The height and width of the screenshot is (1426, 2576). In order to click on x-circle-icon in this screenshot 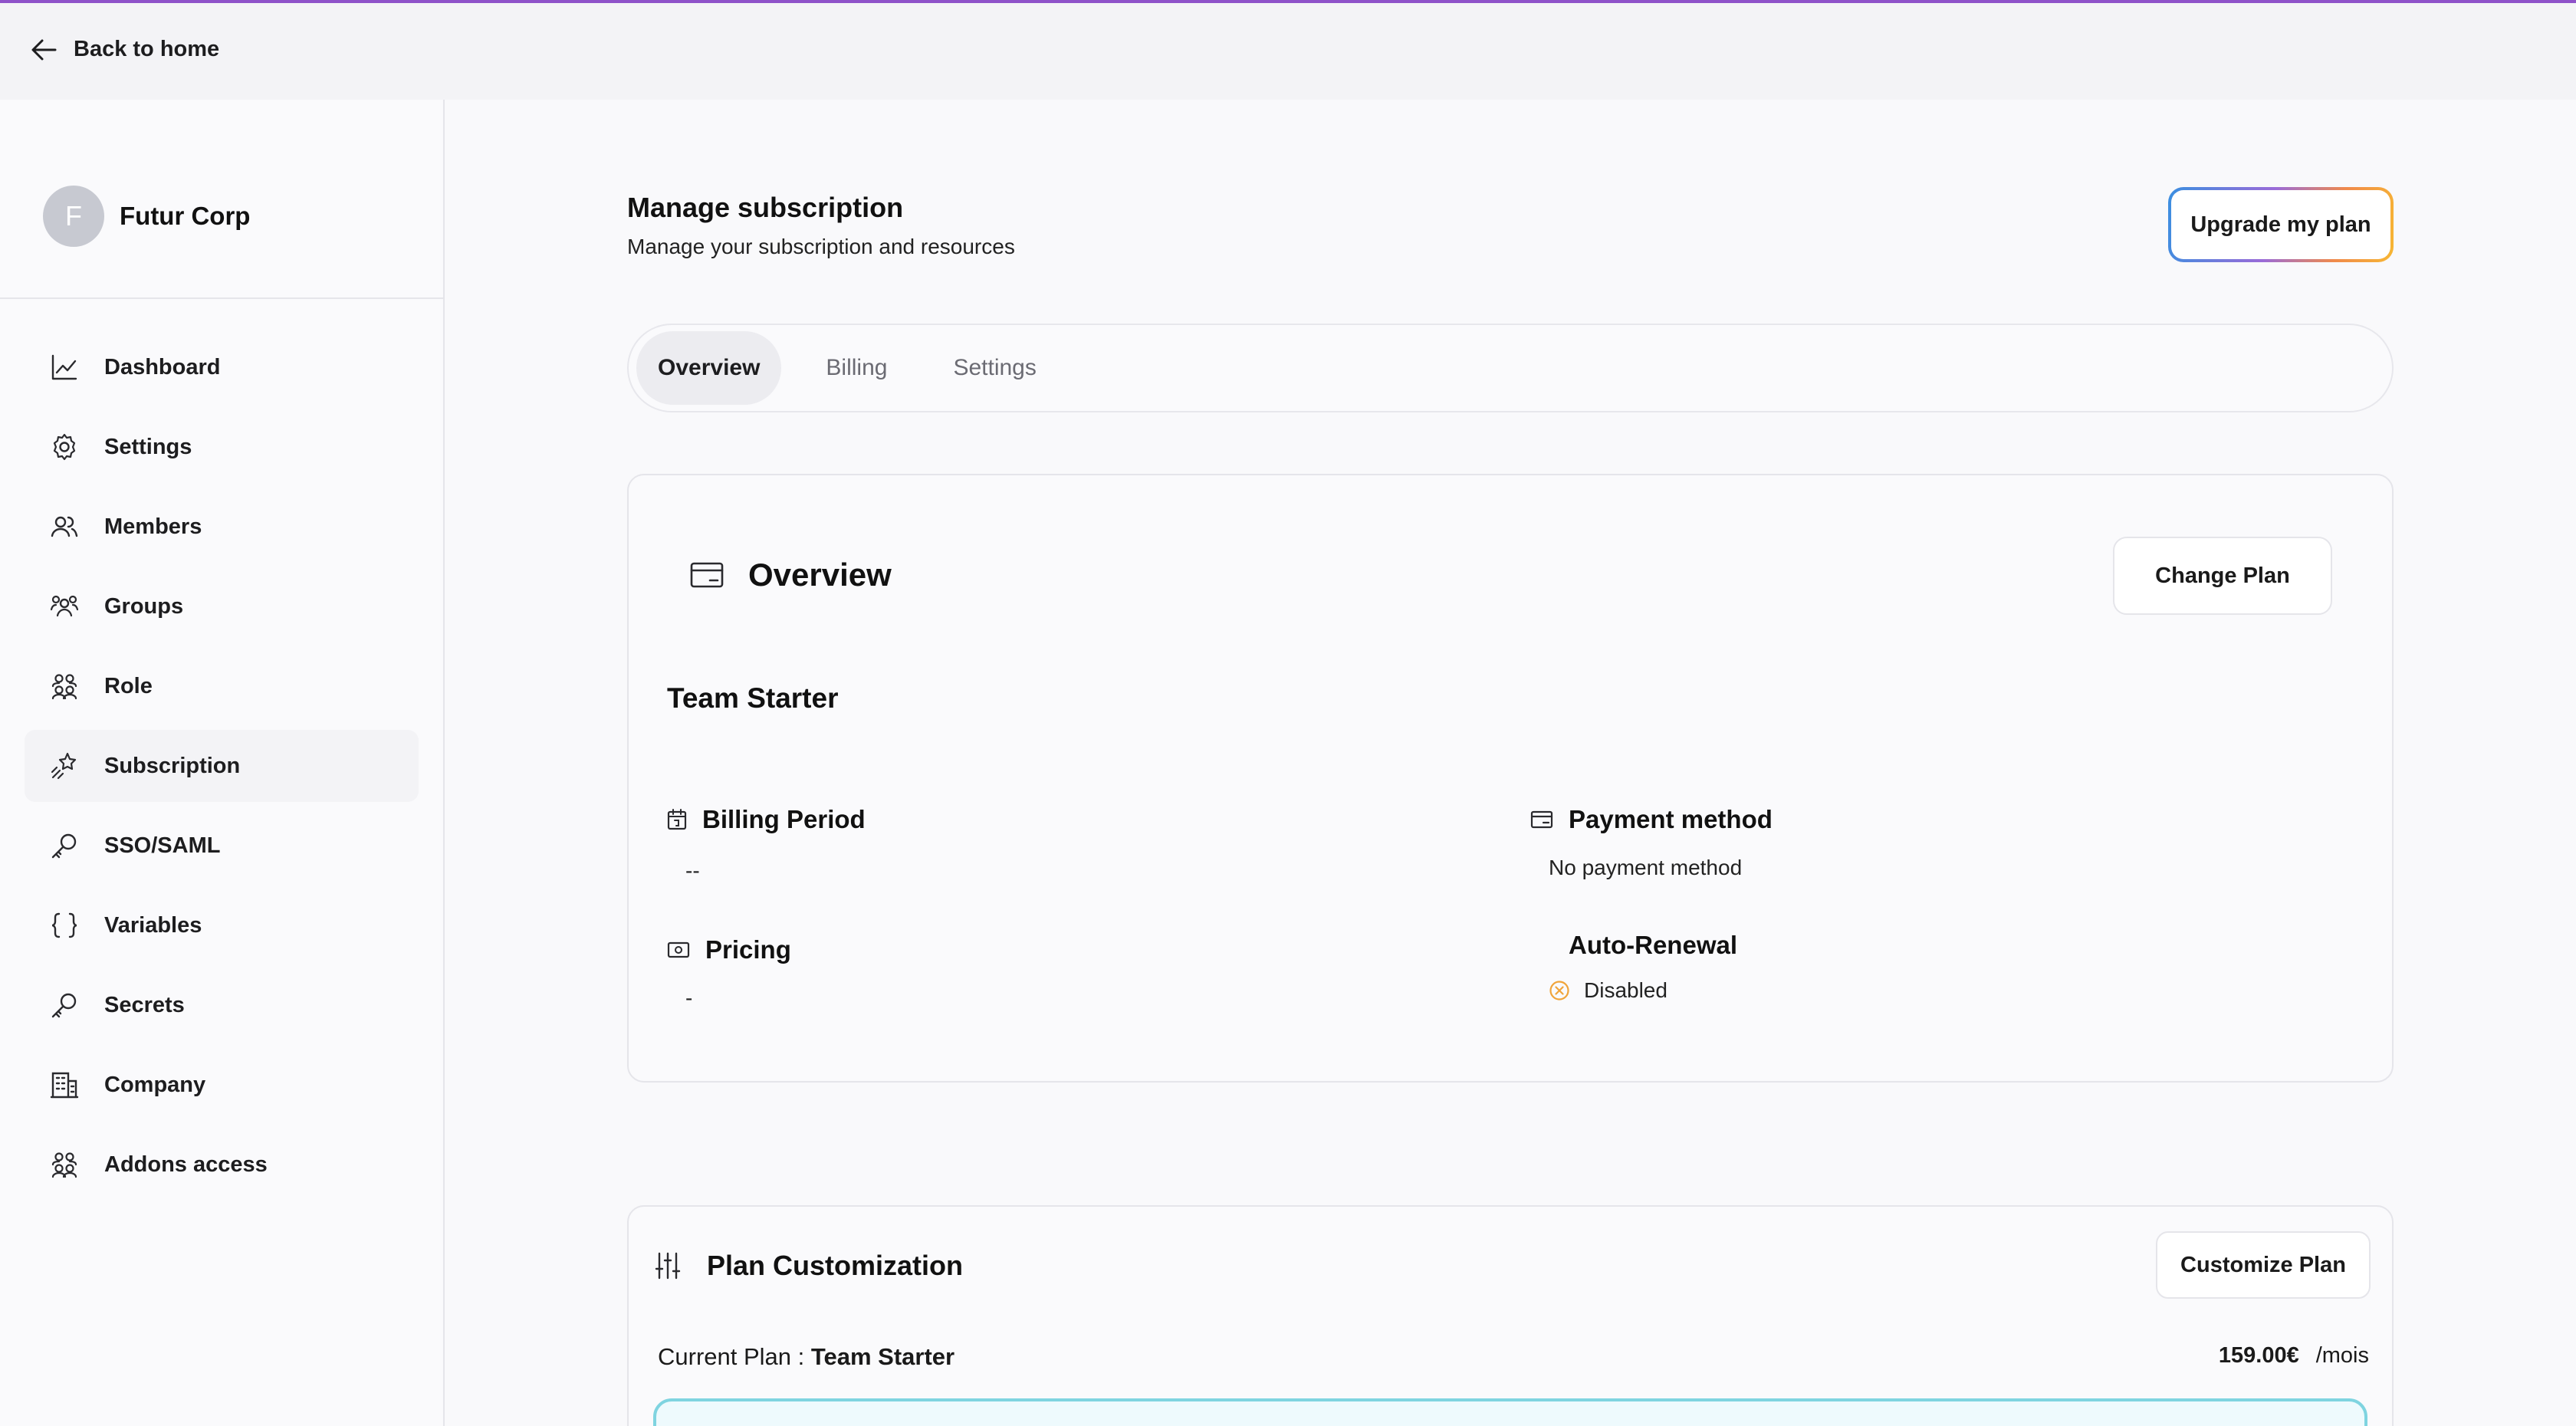, I will do `click(1559, 991)`.